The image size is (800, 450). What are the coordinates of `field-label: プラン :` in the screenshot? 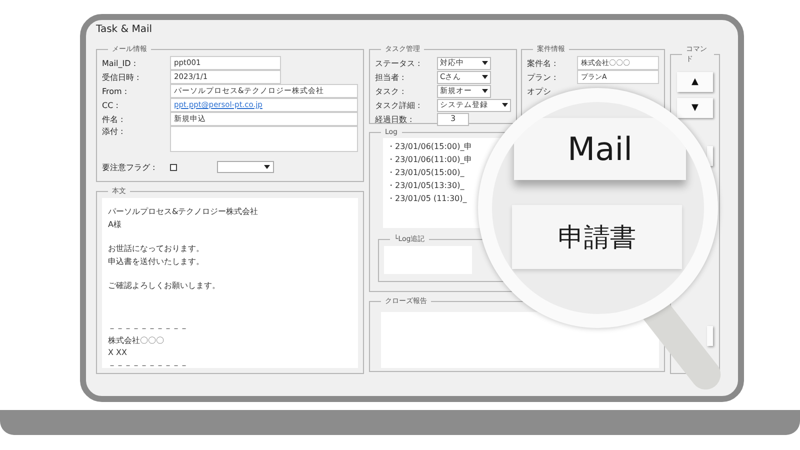 It's located at (542, 77).